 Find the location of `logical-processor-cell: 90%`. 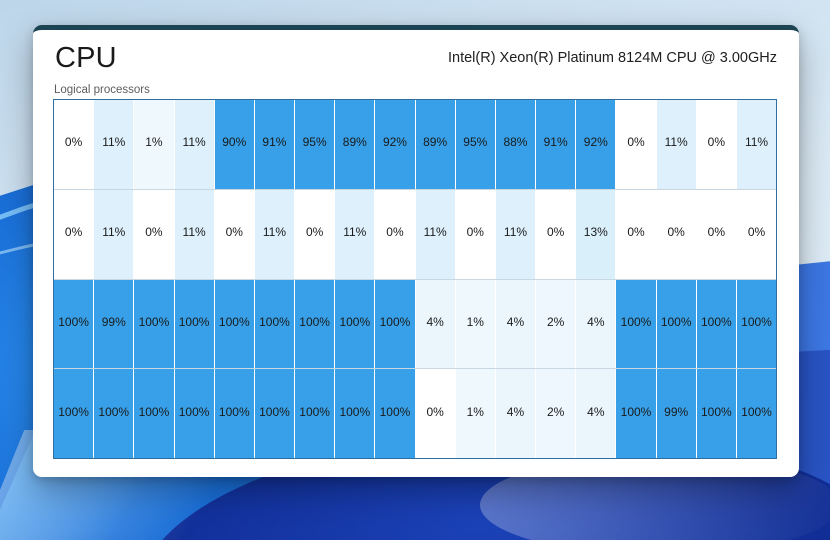

logical-processor-cell: 90% is located at coordinates (234, 144).